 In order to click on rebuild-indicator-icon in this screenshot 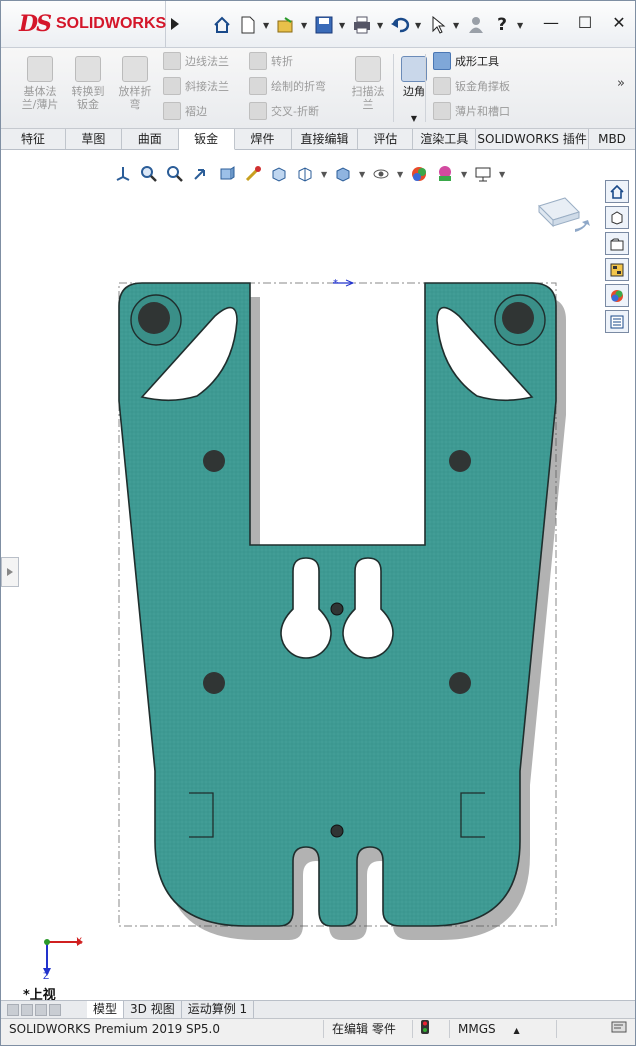, I will do `click(431, 1029)`.